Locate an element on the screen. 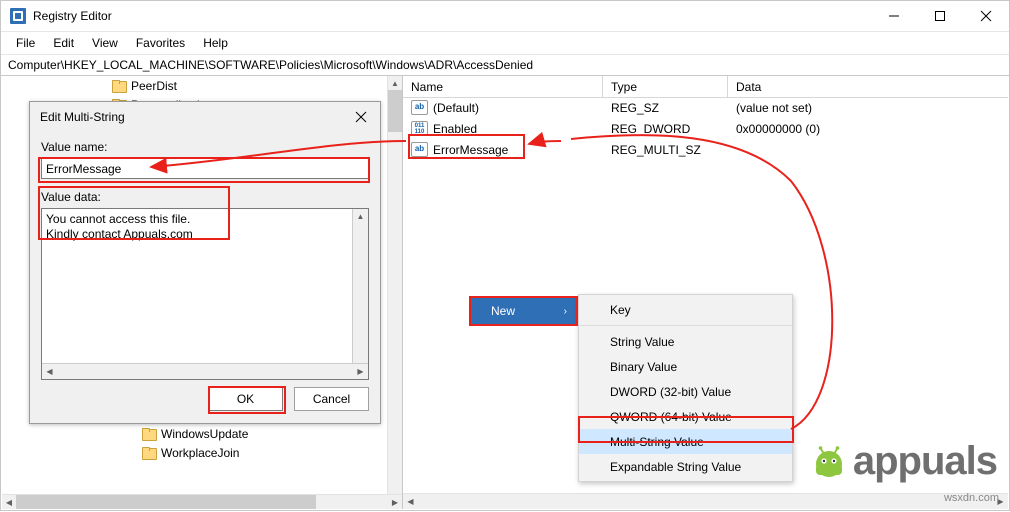  context-menu-new-label: New is located at coordinates (503, 311).